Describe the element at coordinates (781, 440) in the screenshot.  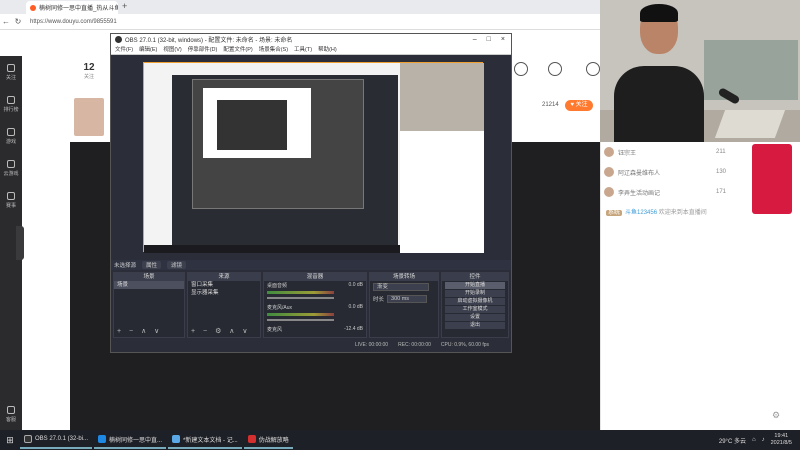
I see `system-clock: 19:41 2021/8/5` at that location.